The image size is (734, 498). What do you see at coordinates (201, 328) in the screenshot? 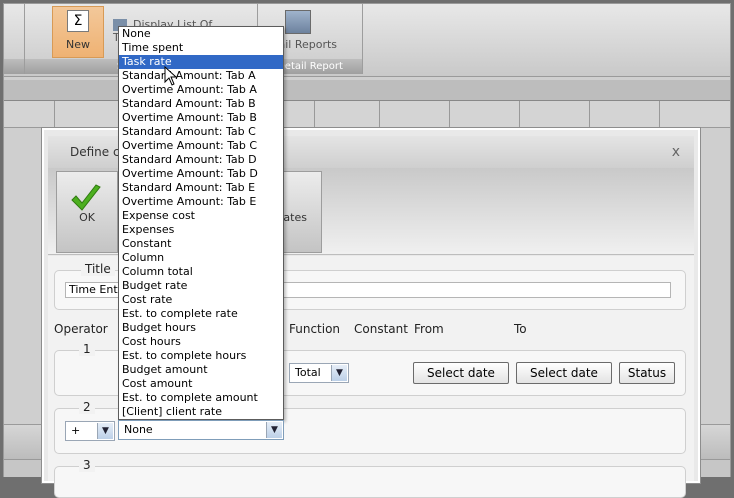
I see `dropdown-option: Budget hours` at bounding box center [201, 328].